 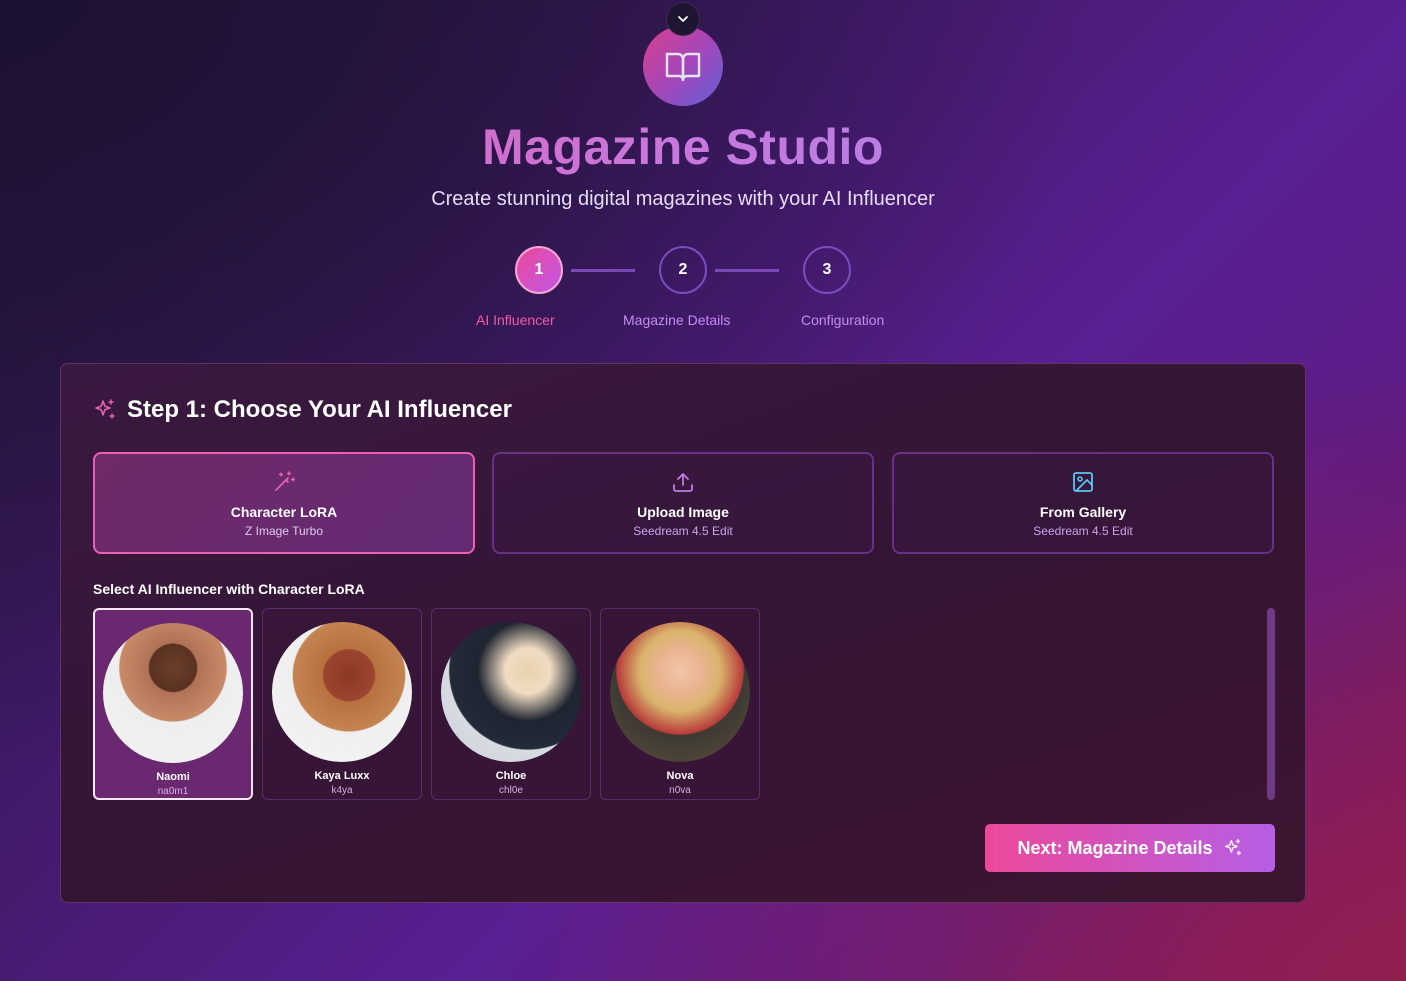 I want to click on app-logo, so click(x=683, y=66).